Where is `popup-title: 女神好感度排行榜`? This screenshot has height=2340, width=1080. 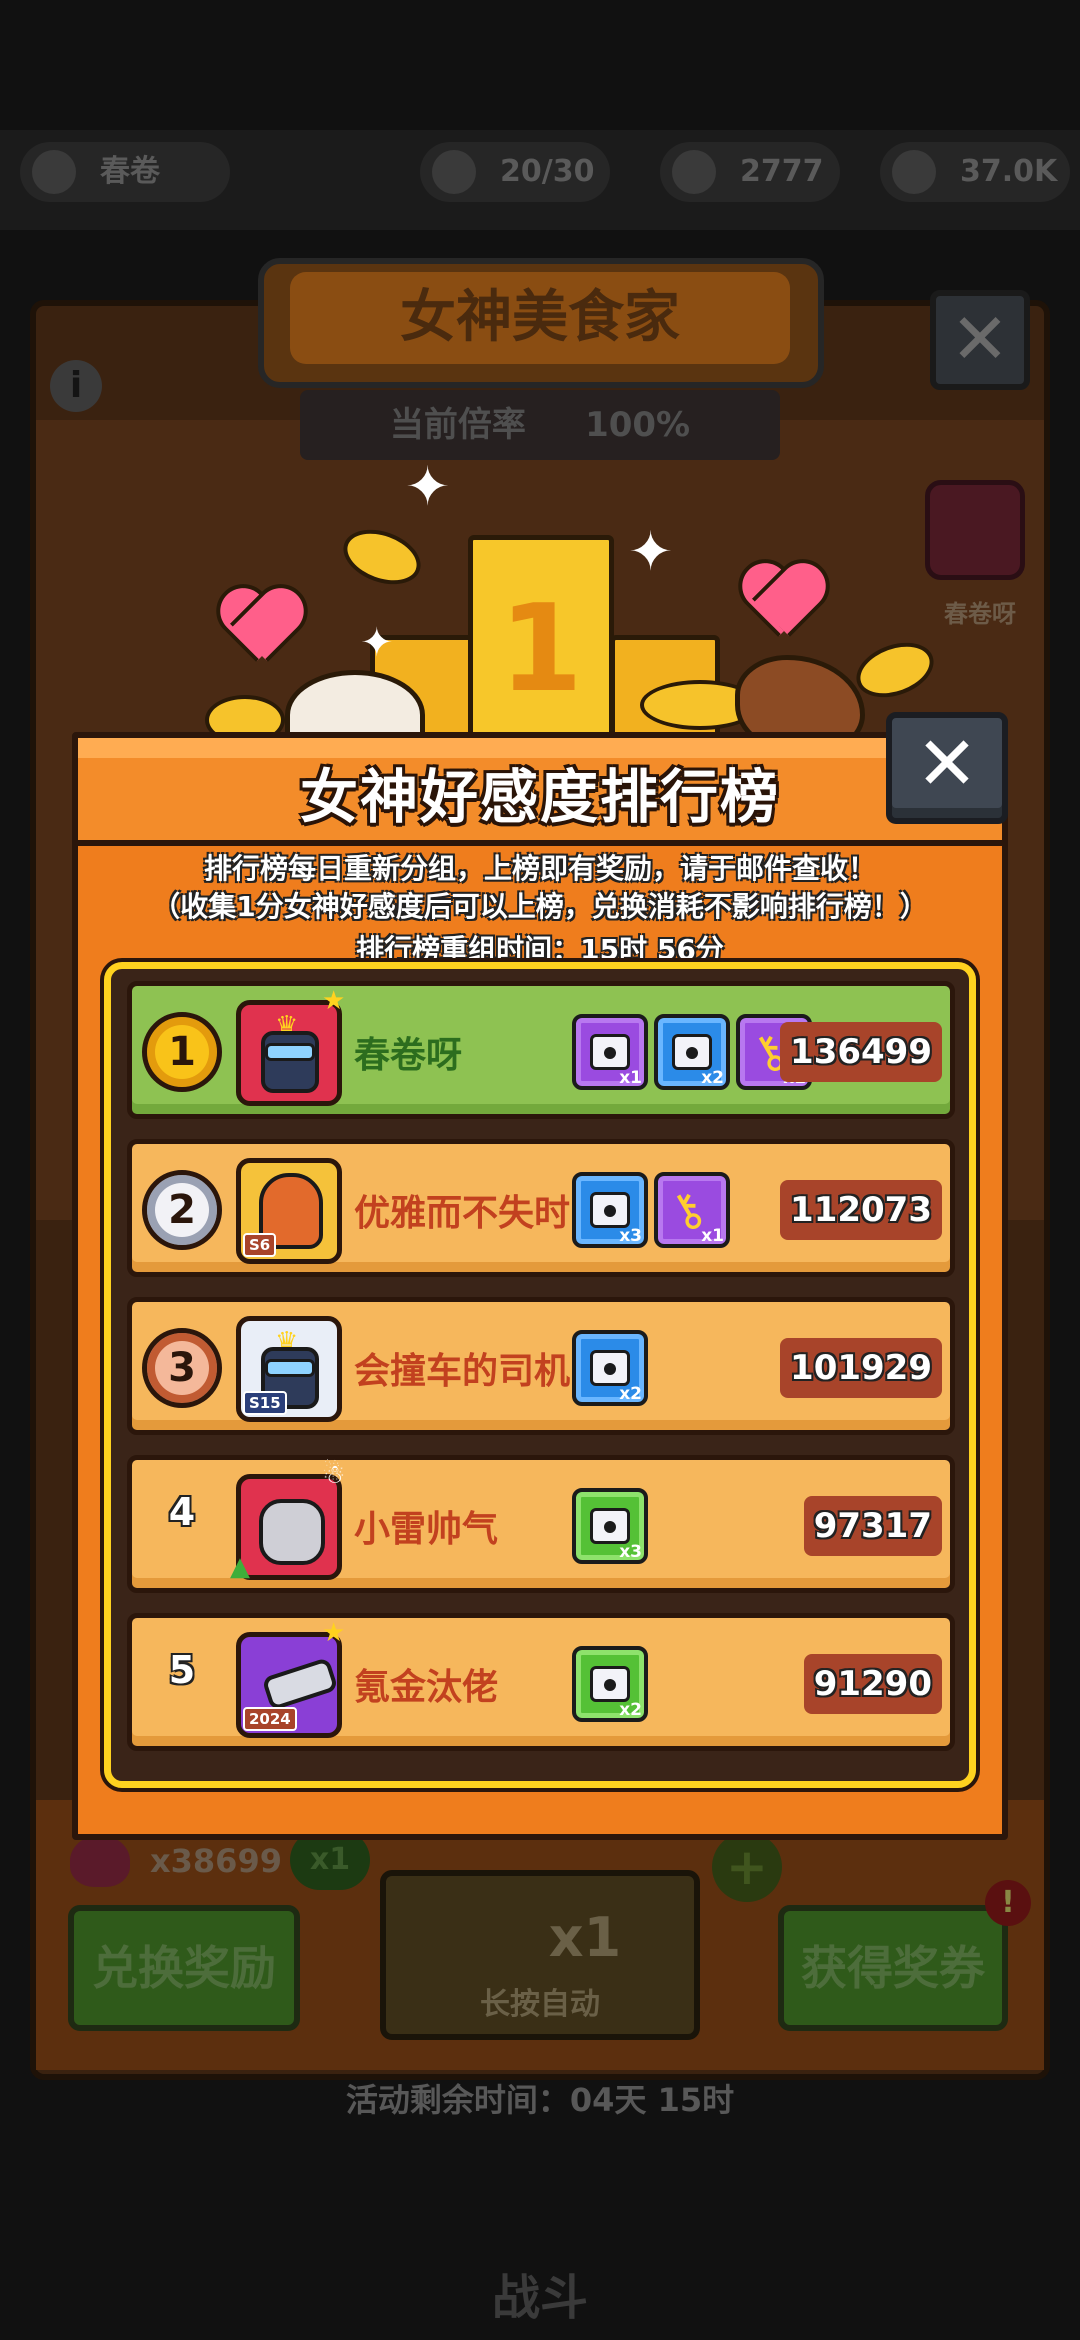 popup-title: 女神好感度排行榜 is located at coordinates (539, 797).